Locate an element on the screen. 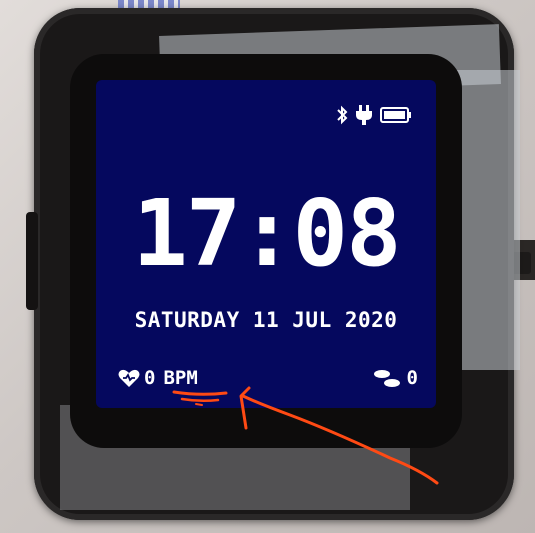 The width and height of the screenshot is (535, 533). footsteps-icon is located at coordinates (386, 378).